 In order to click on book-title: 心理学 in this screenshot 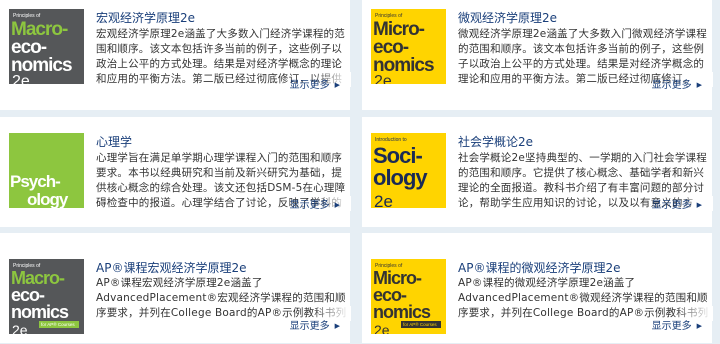, I will do `click(114, 141)`.